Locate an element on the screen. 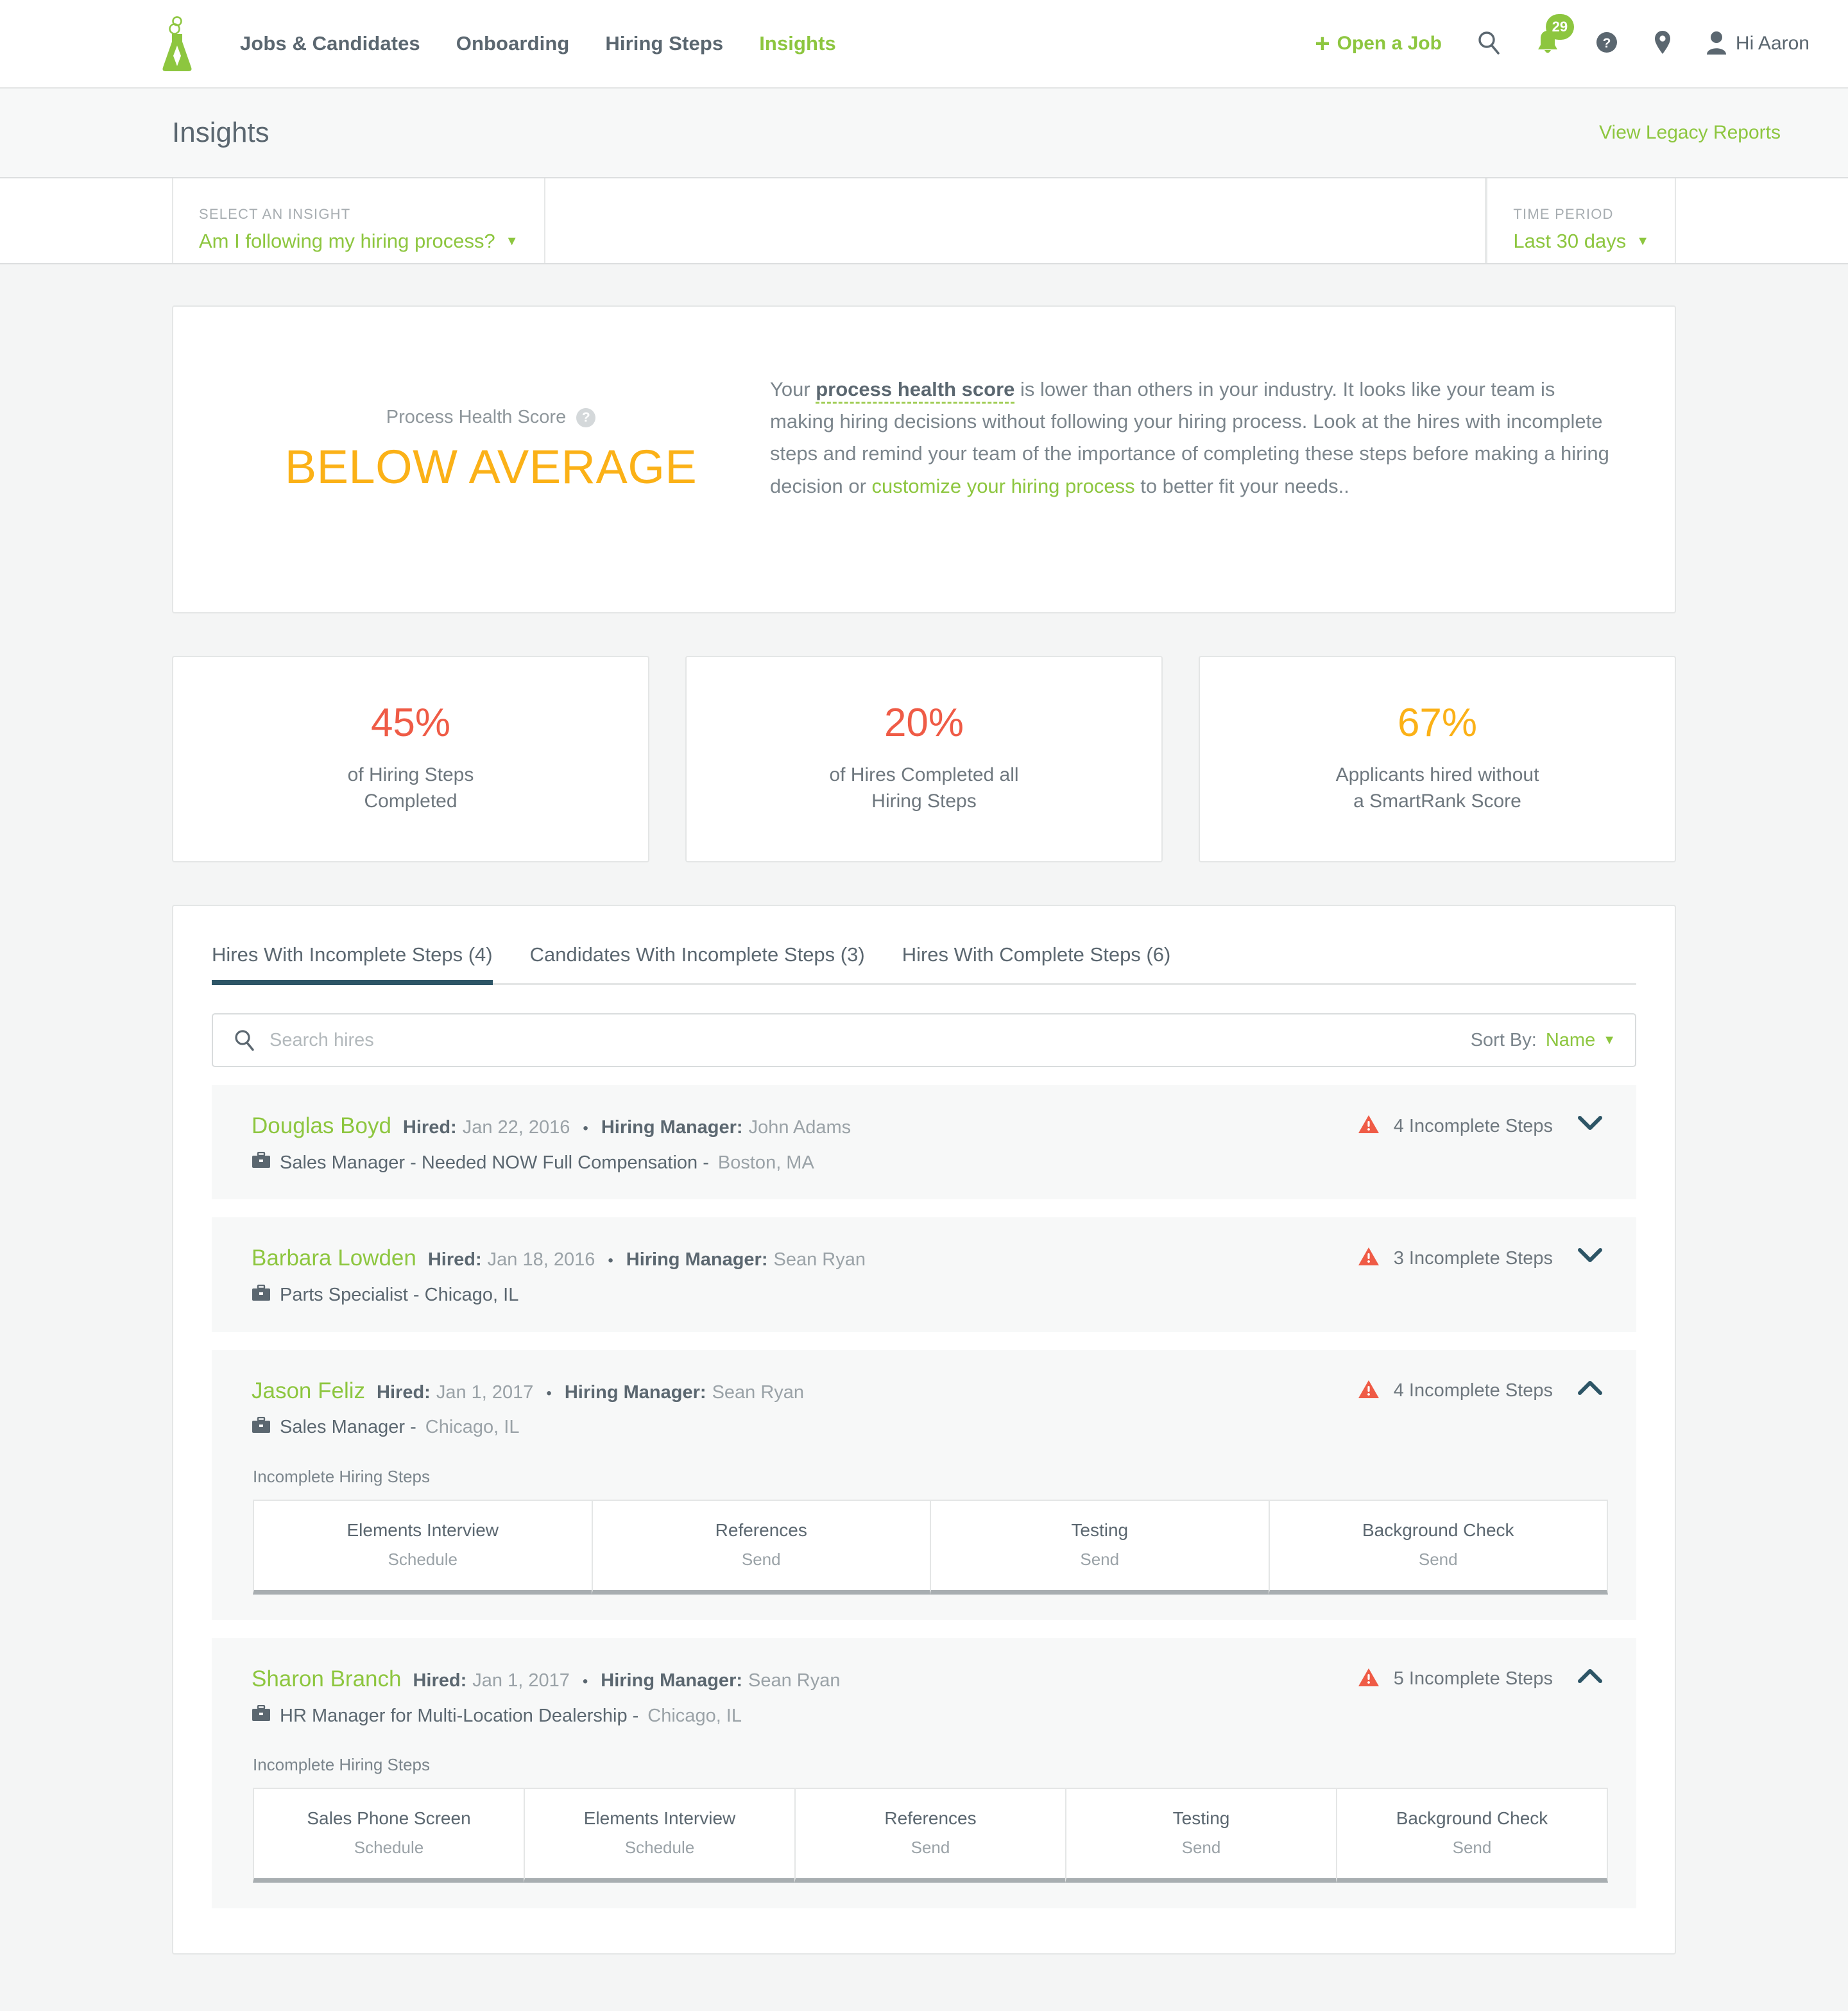 The image size is (1848, 2011). description-part-3: to better fit your needs.. is located at coordinates (1241, 486).